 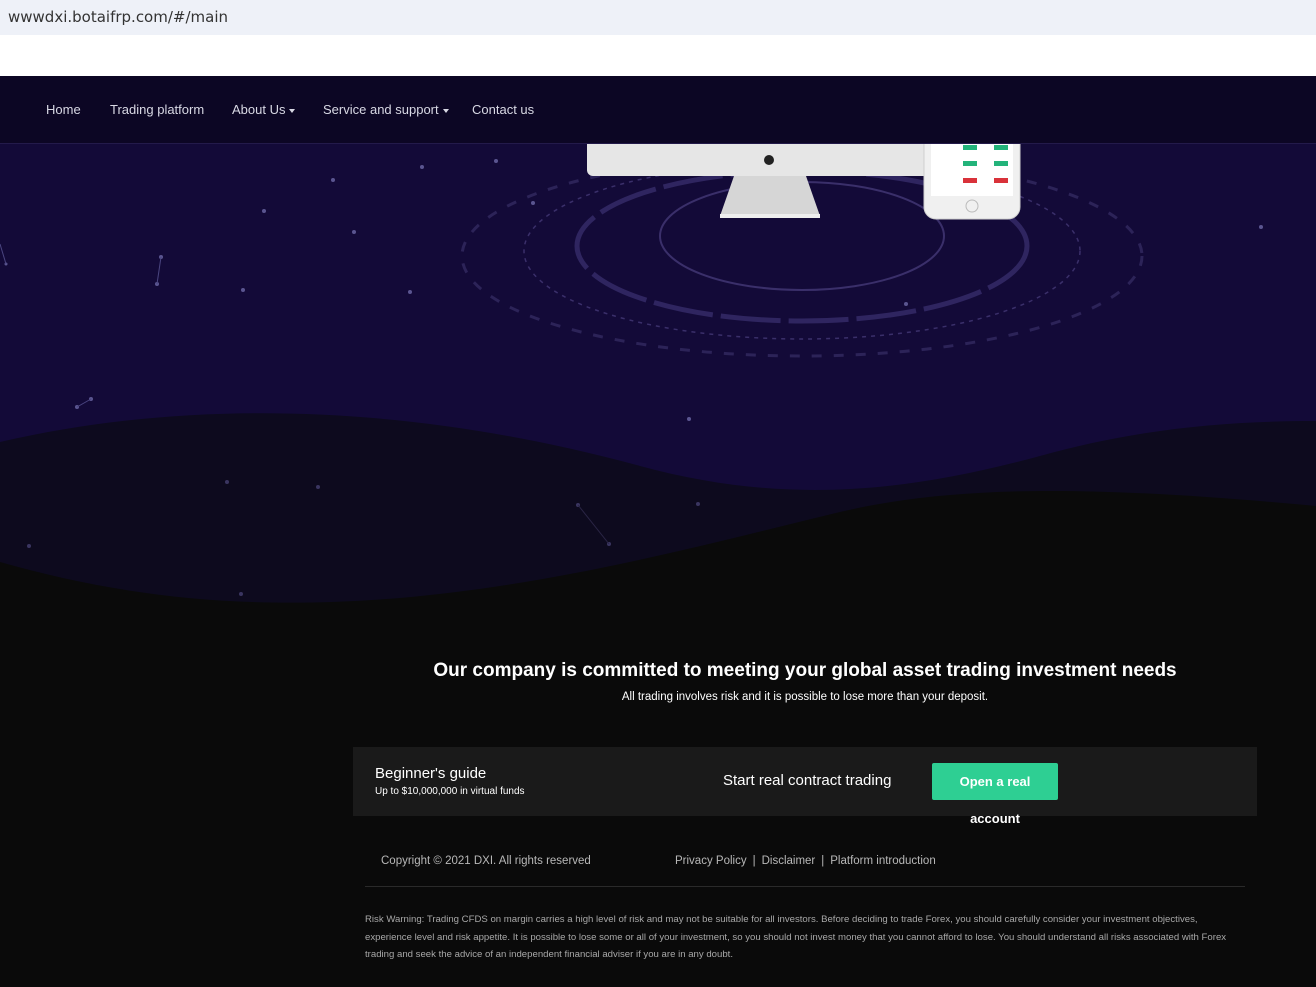 What do you see at coordinates (63, 110) in the screenshot?
I see `nav-home: Home` at bounding box center [63, 110].